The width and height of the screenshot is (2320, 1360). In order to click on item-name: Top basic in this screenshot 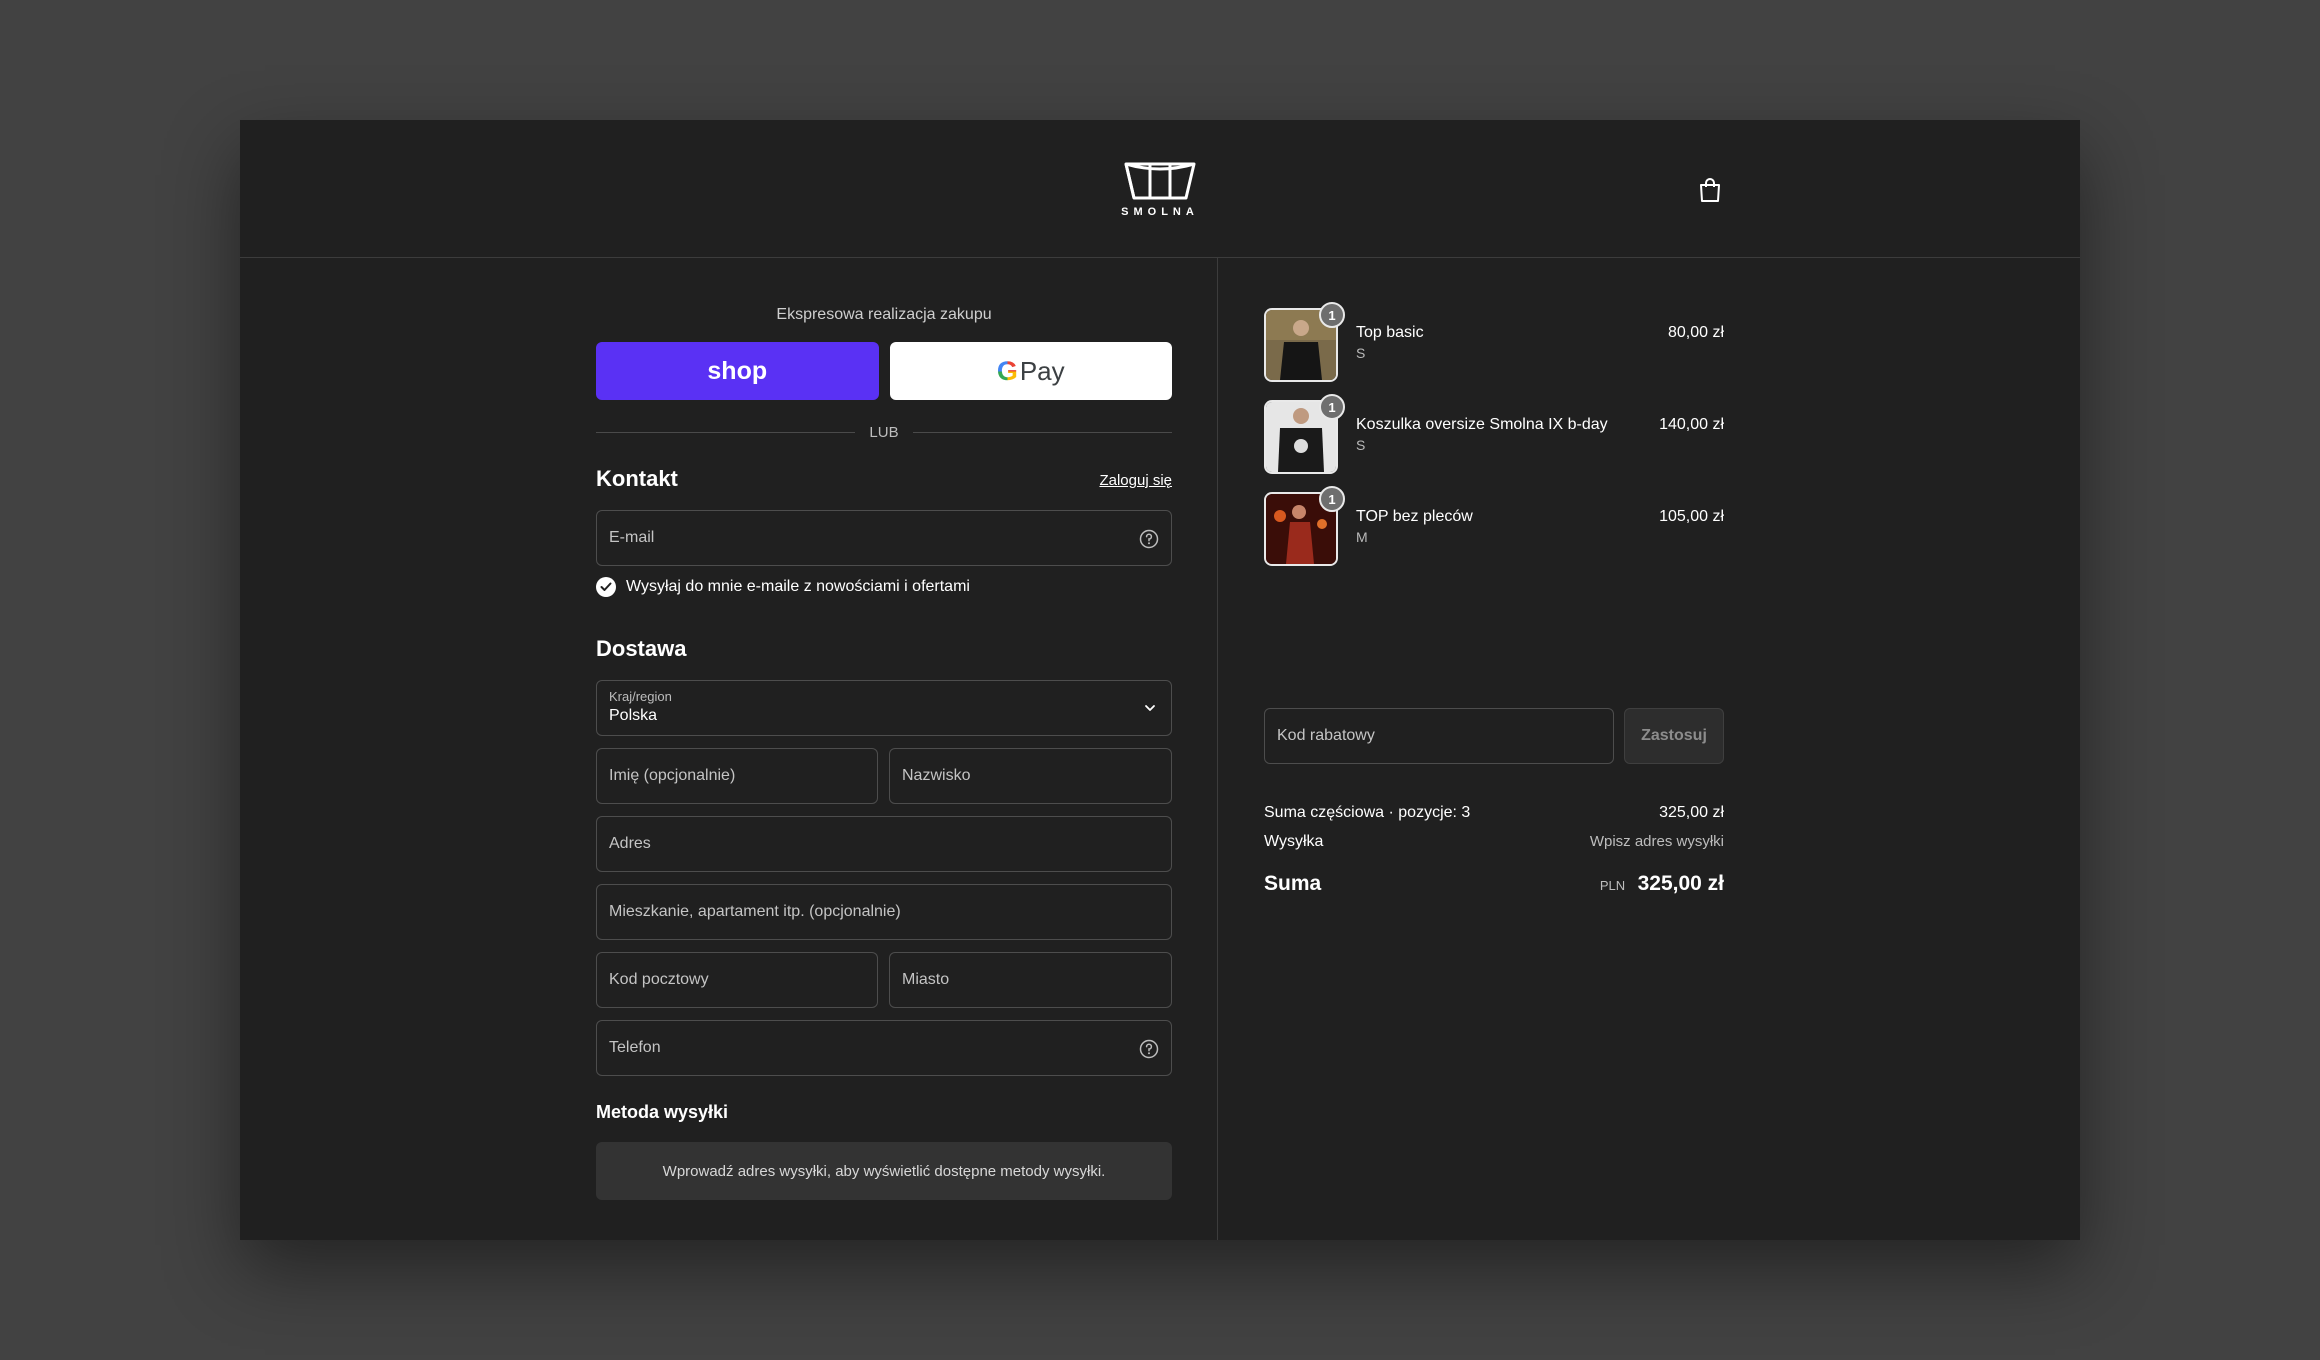, I will do `click(1390, 332)`.